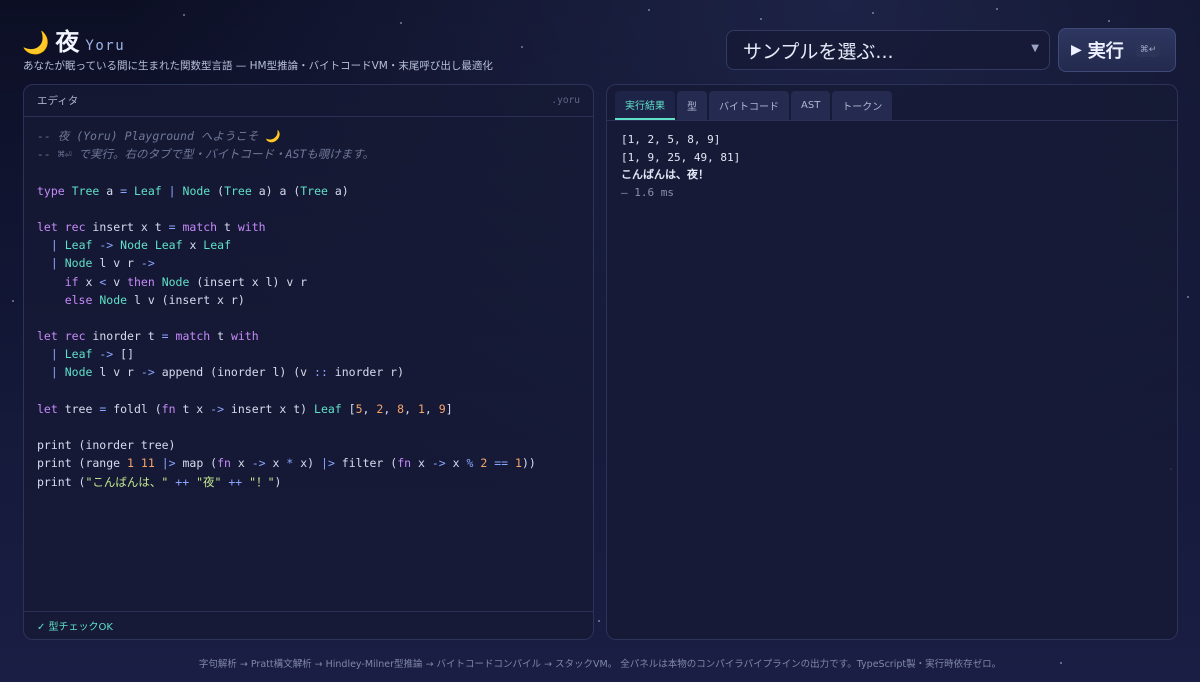 The width and height of the screenshot is (1200, 682). I want to click on output-tab: 実行結果, so click(645, 105).